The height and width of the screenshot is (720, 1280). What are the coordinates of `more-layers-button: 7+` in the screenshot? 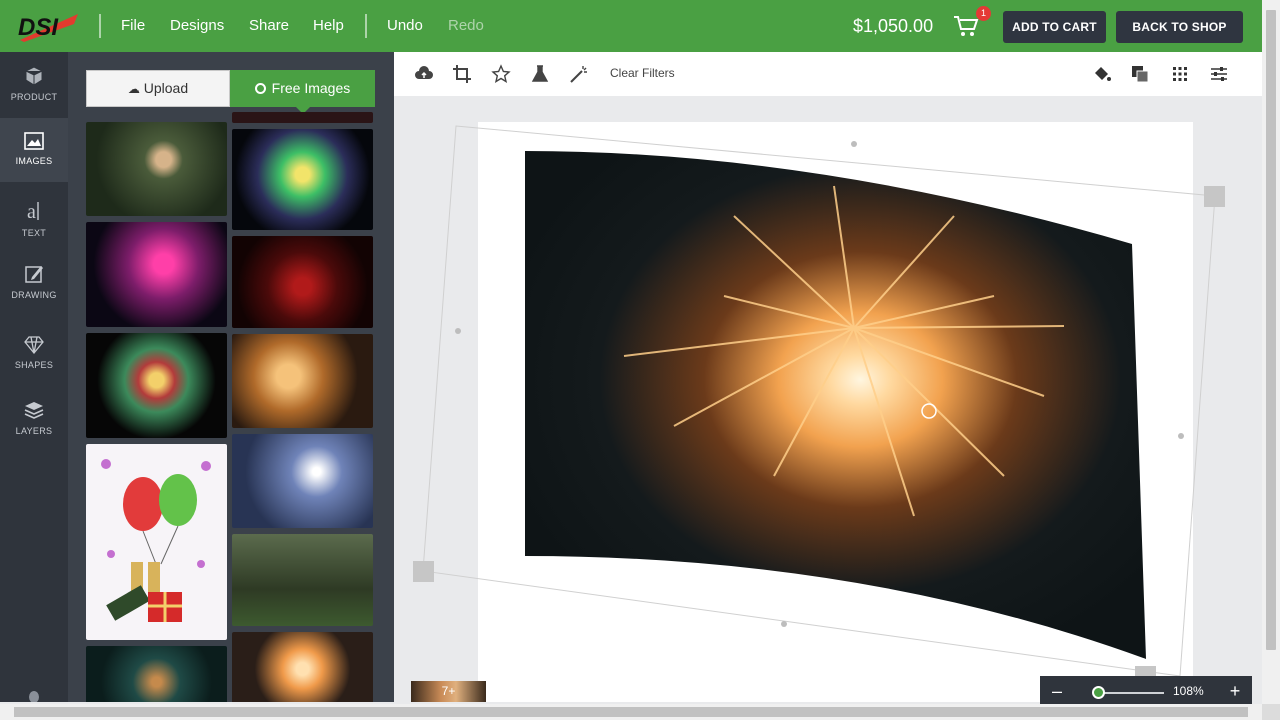 It's located at (448, 691).